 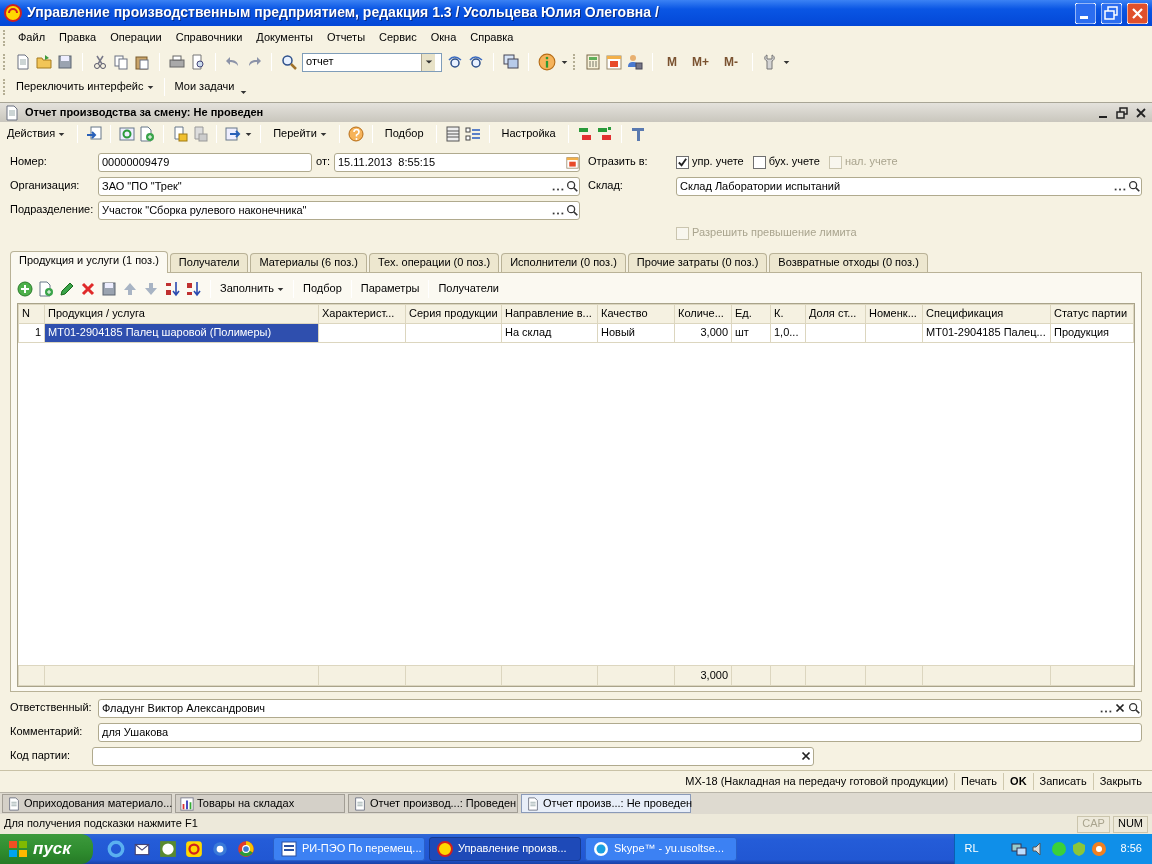 I want to click on action-link: OK, so click(x=1018, y=781).